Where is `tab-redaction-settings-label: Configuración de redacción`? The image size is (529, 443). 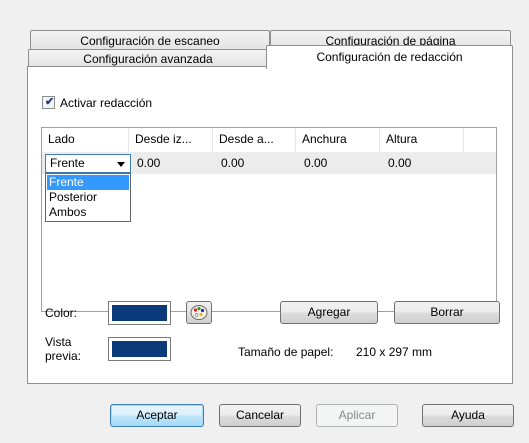
tab-redaction-settings-label: Configuración de redacción is located at coordinates (389, 57).